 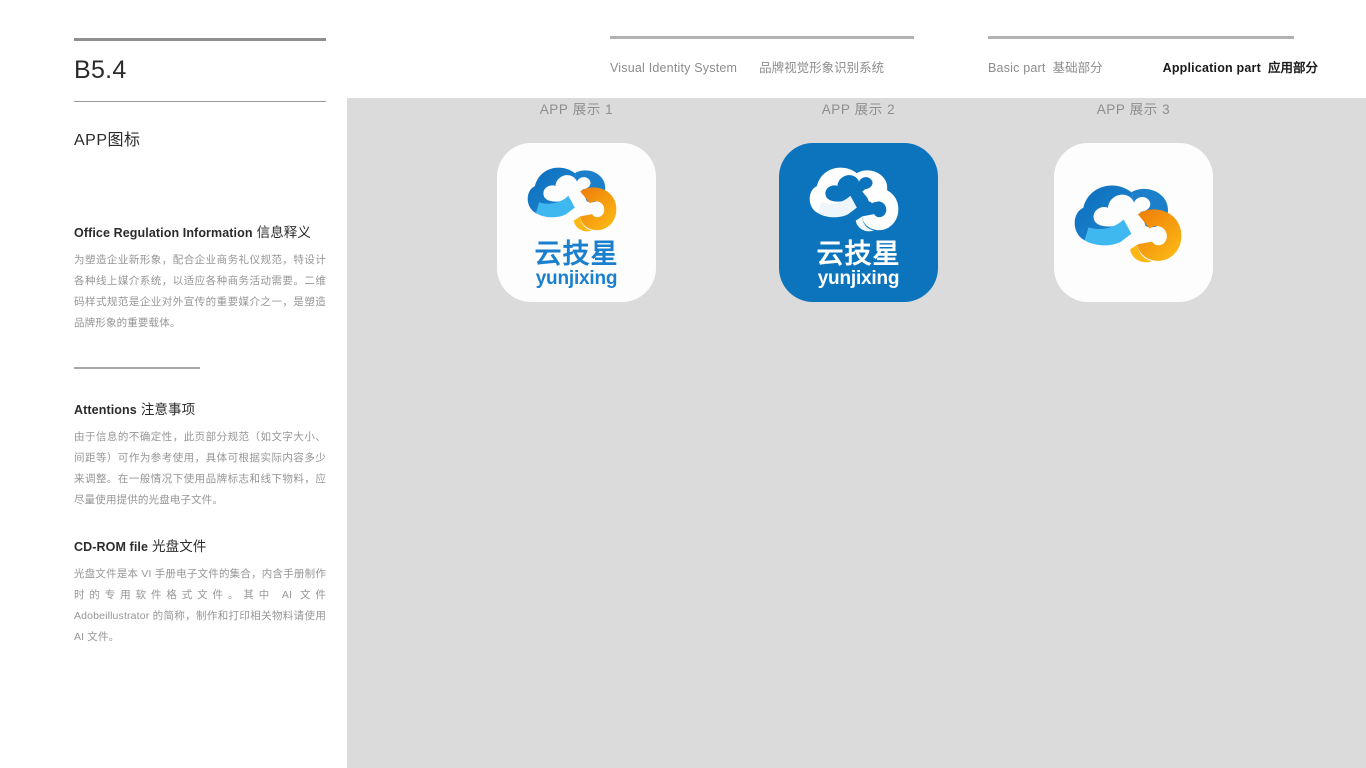 What do you see at coordinates (1133, 109) in the screenshot?
I see `app-icon-caption-3: APP 展示 3` at bounding box center [1133, 109].